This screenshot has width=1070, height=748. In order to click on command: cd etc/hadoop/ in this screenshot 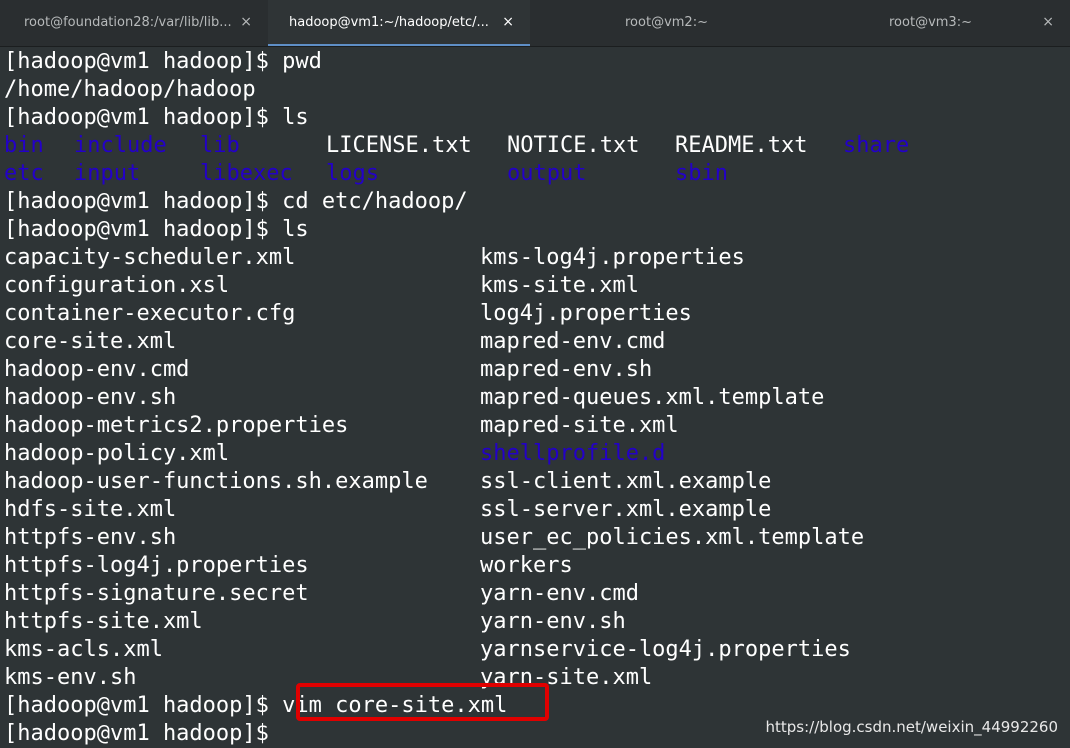, I will do `click(375, 201)`.